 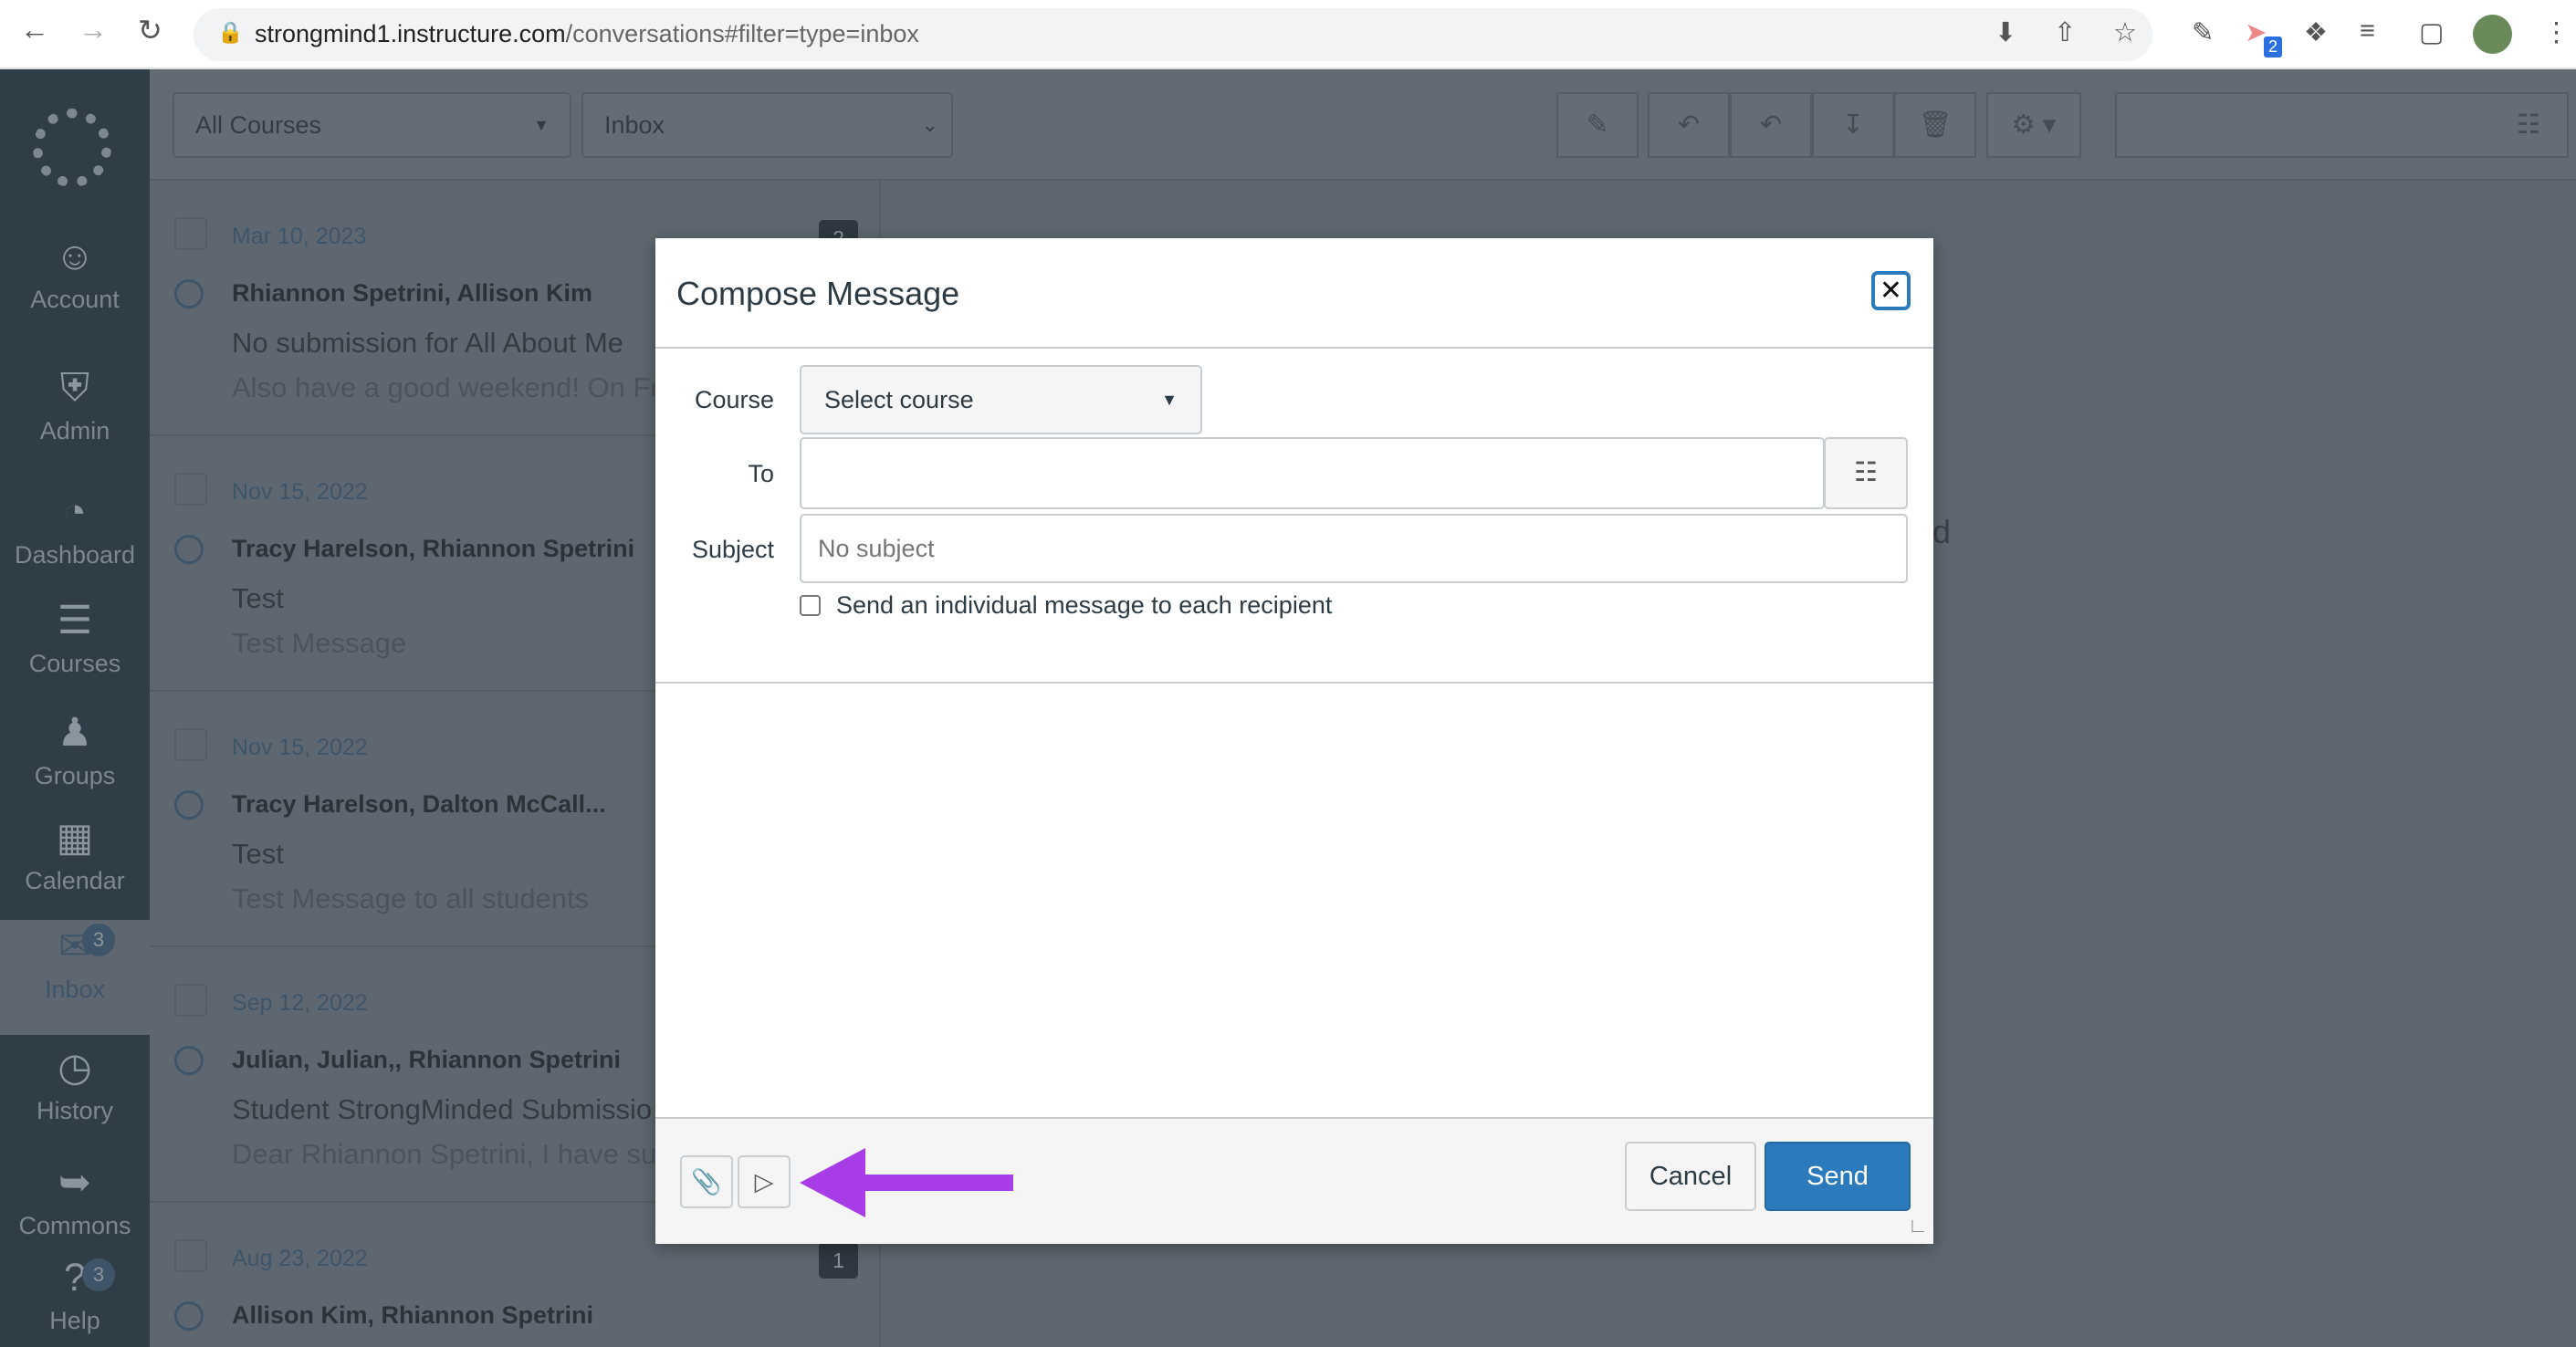 I want to click on record-media-button: ▷, so click(x=765, y=1182).